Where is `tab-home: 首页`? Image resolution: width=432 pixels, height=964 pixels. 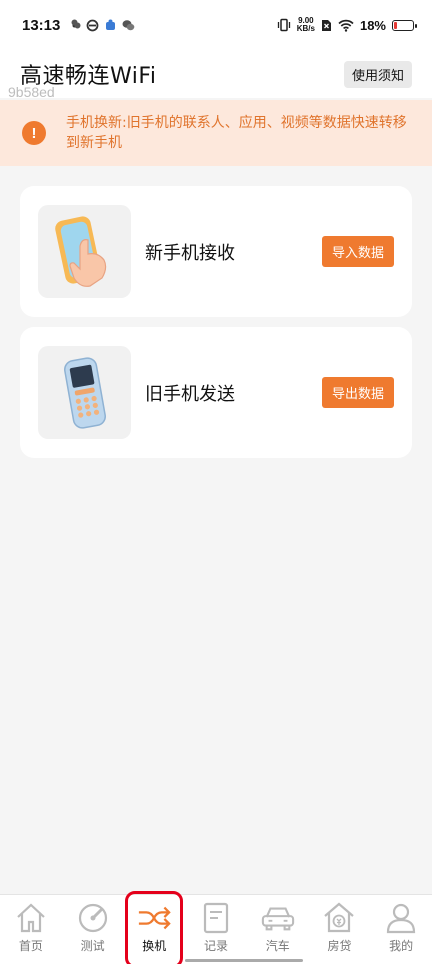 tab-home: 首页 is located at coordinates (31, 929).